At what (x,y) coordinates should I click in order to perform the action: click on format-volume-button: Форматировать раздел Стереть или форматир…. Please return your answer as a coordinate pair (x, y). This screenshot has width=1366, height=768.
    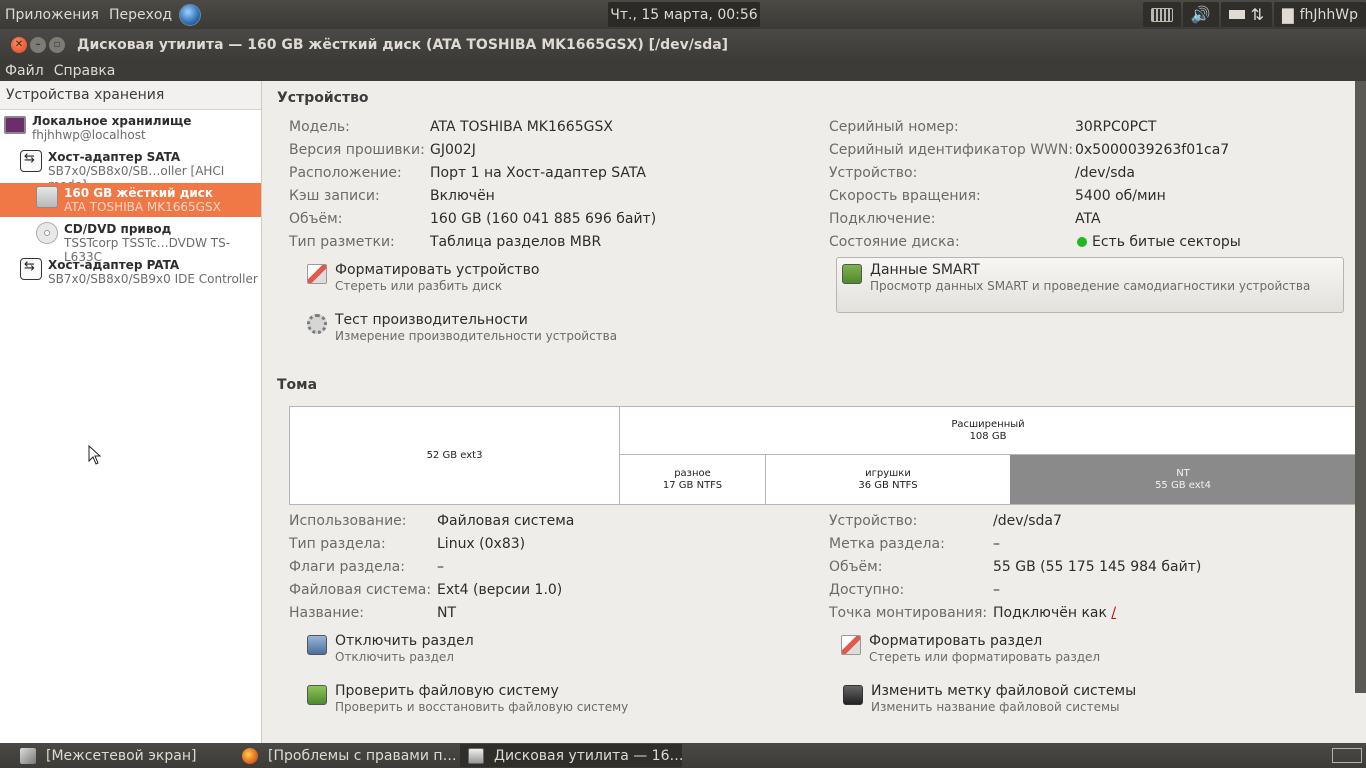
    Looking at the image, I should click on (970, 648).